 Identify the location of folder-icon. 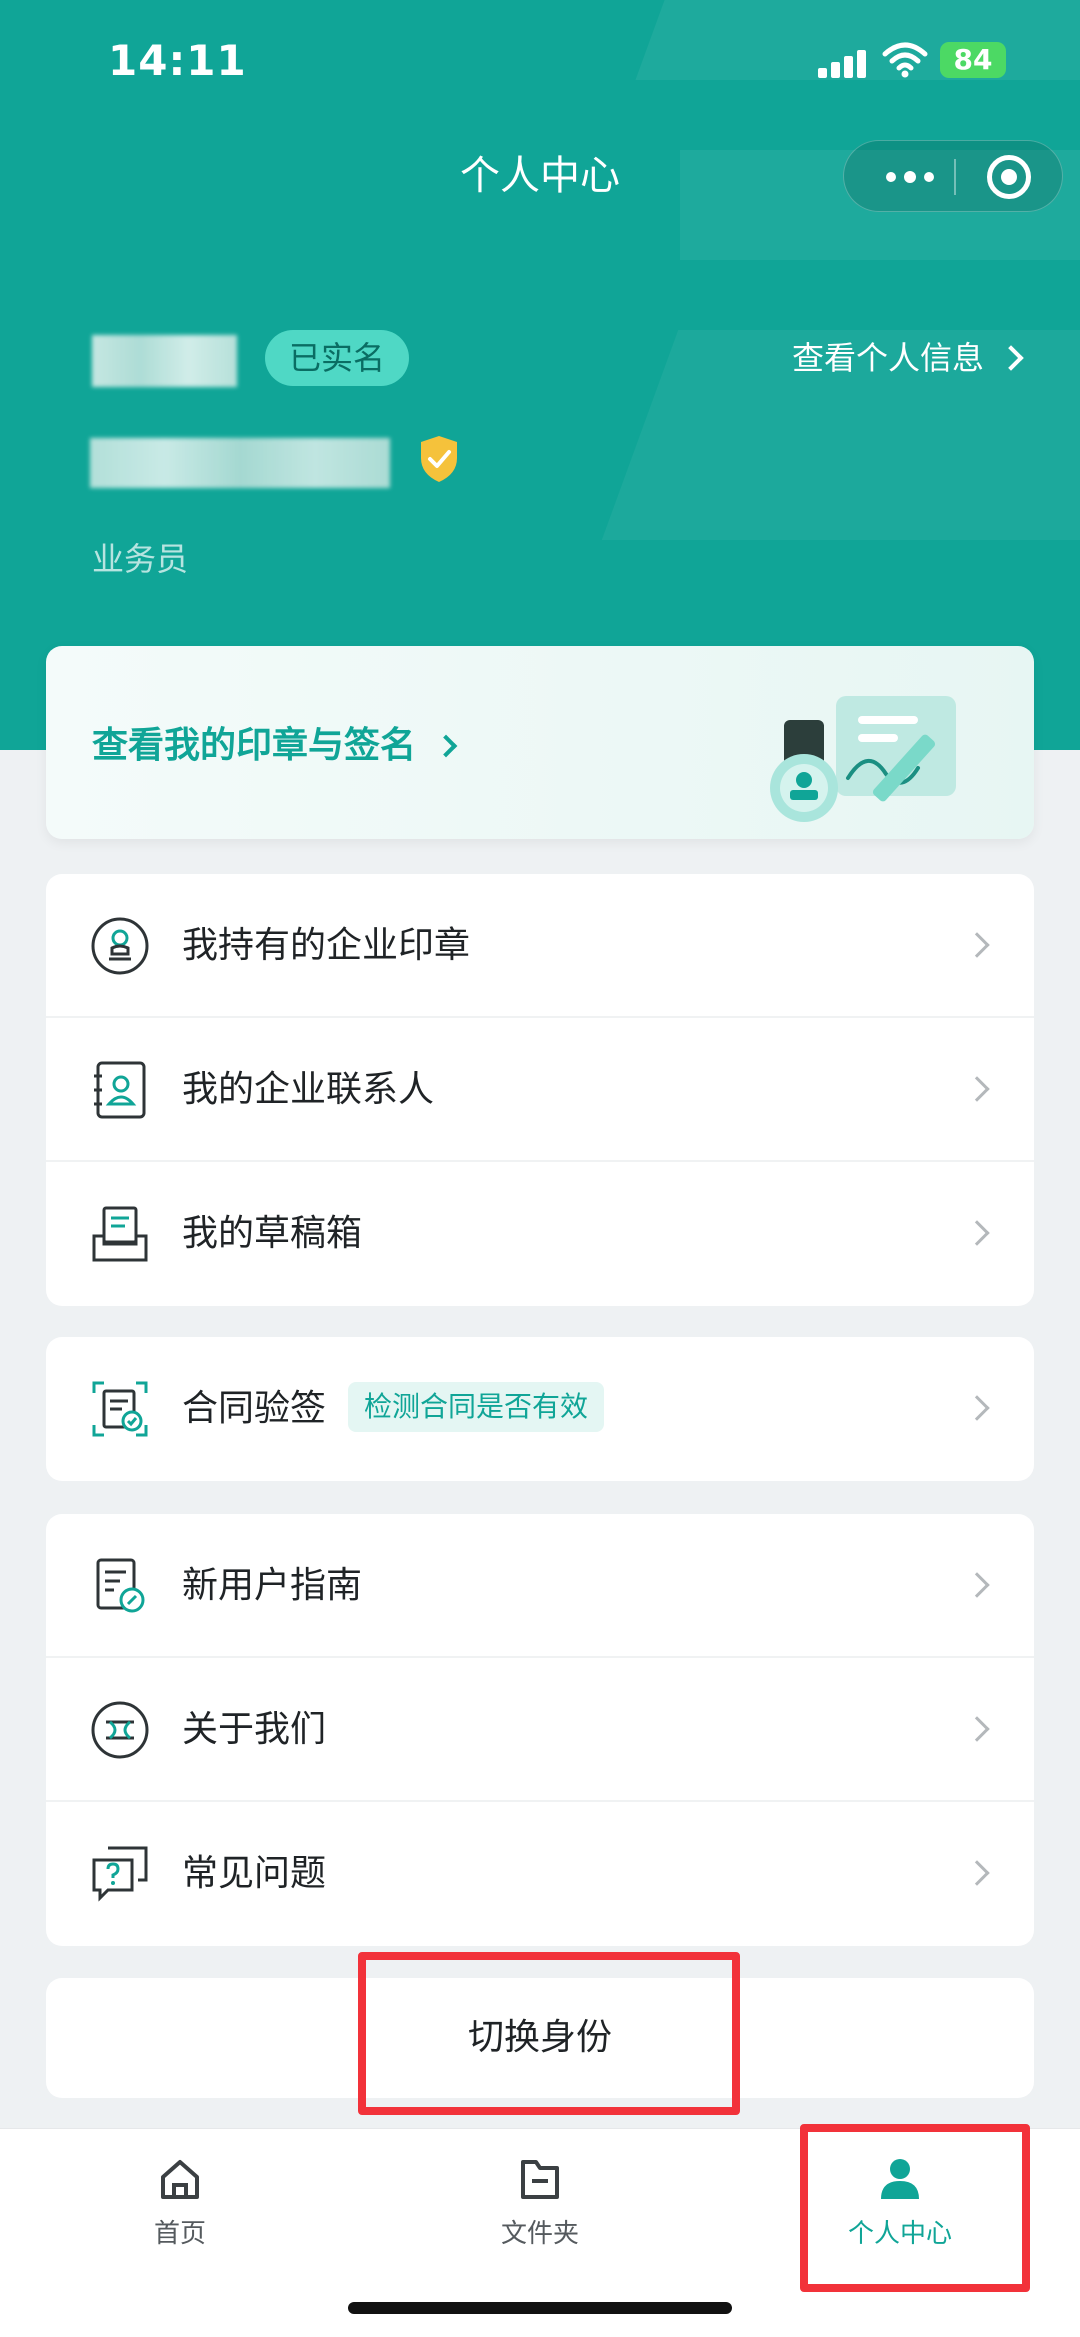
(540, 2179).